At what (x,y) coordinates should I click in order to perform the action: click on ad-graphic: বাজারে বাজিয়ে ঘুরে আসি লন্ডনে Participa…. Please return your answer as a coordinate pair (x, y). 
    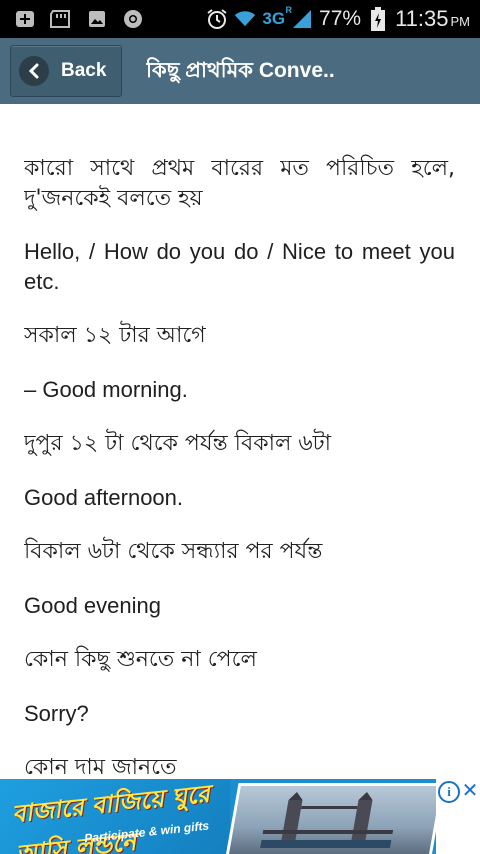
    Looking at the image, I should click on (115, 816).